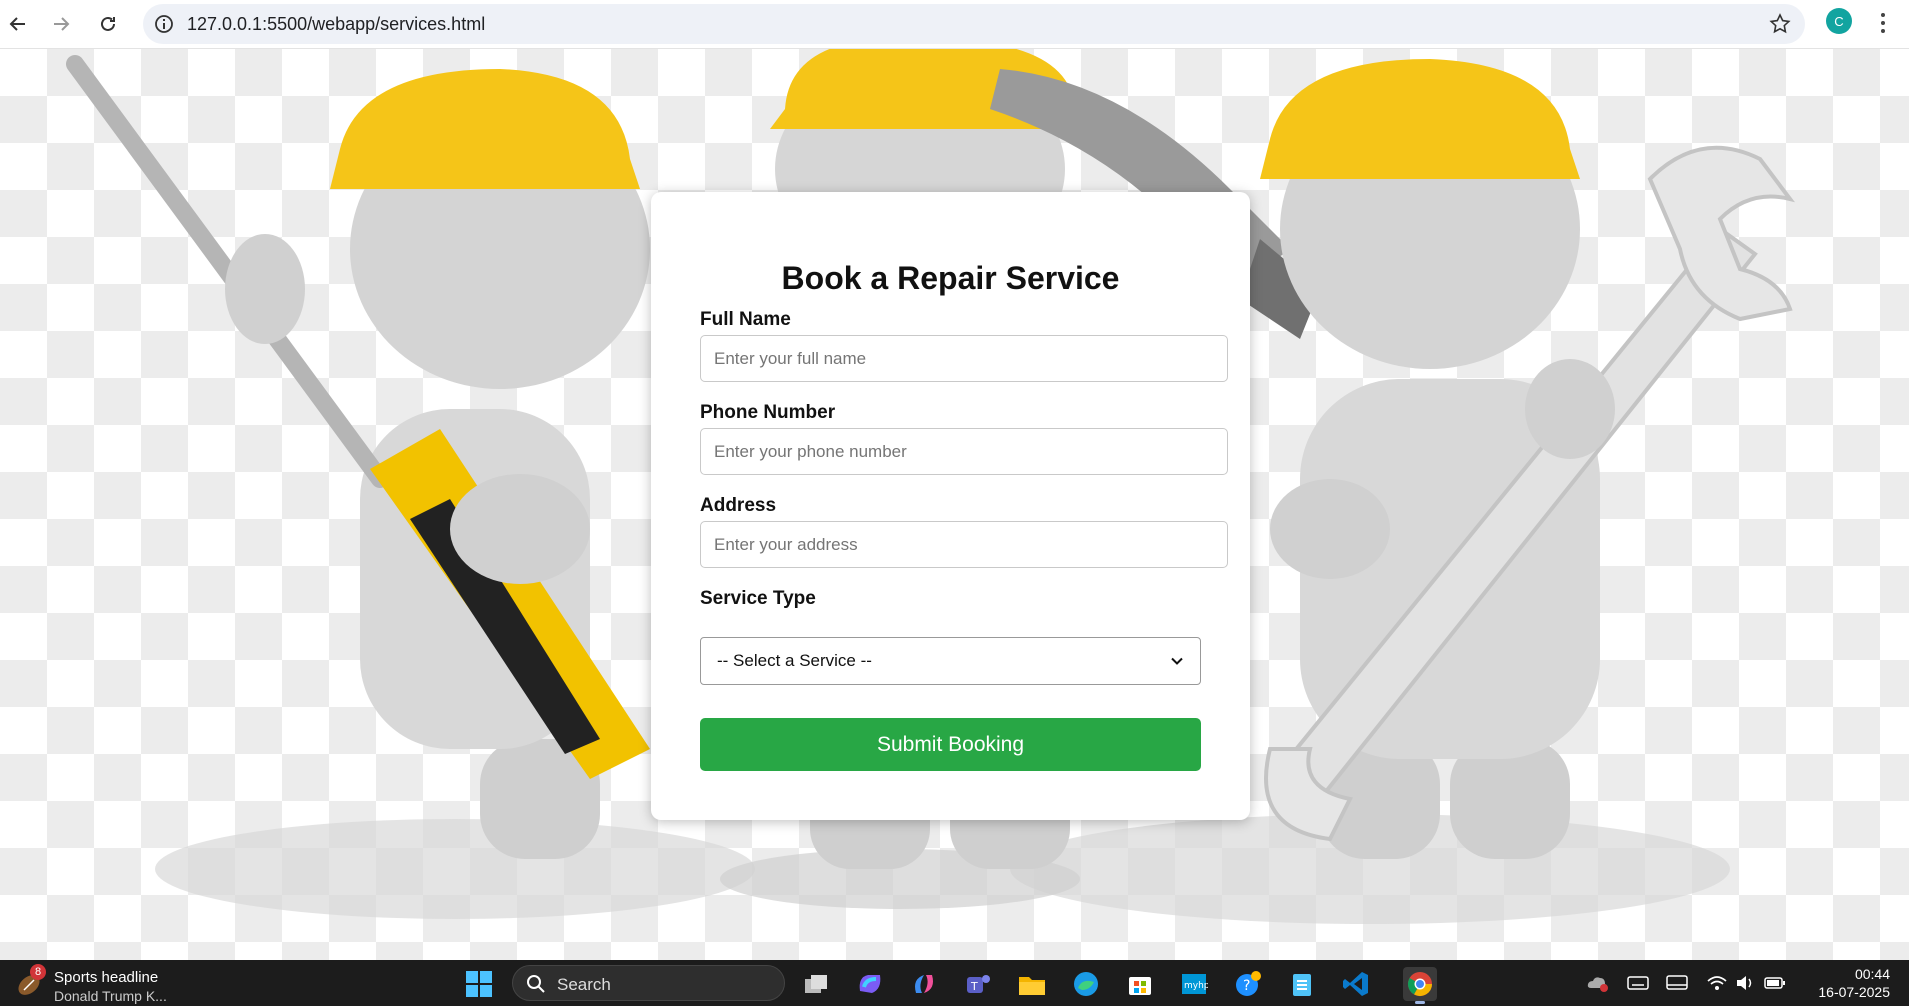 This screenshot has height=1006, width=1909. I want to click on phone-number-input, so click(964, 451).